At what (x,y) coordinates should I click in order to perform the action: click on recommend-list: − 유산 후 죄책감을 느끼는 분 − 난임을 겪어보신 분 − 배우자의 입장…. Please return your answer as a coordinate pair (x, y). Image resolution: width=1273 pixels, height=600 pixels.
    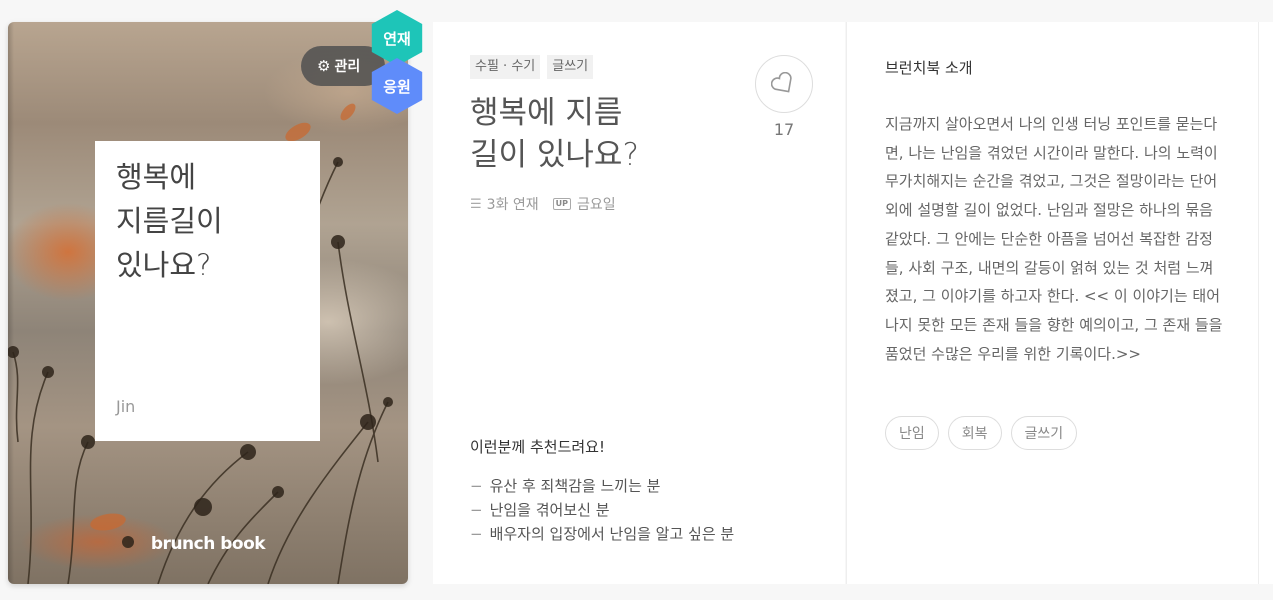
    Looking at the image, I should click on (602, 510).